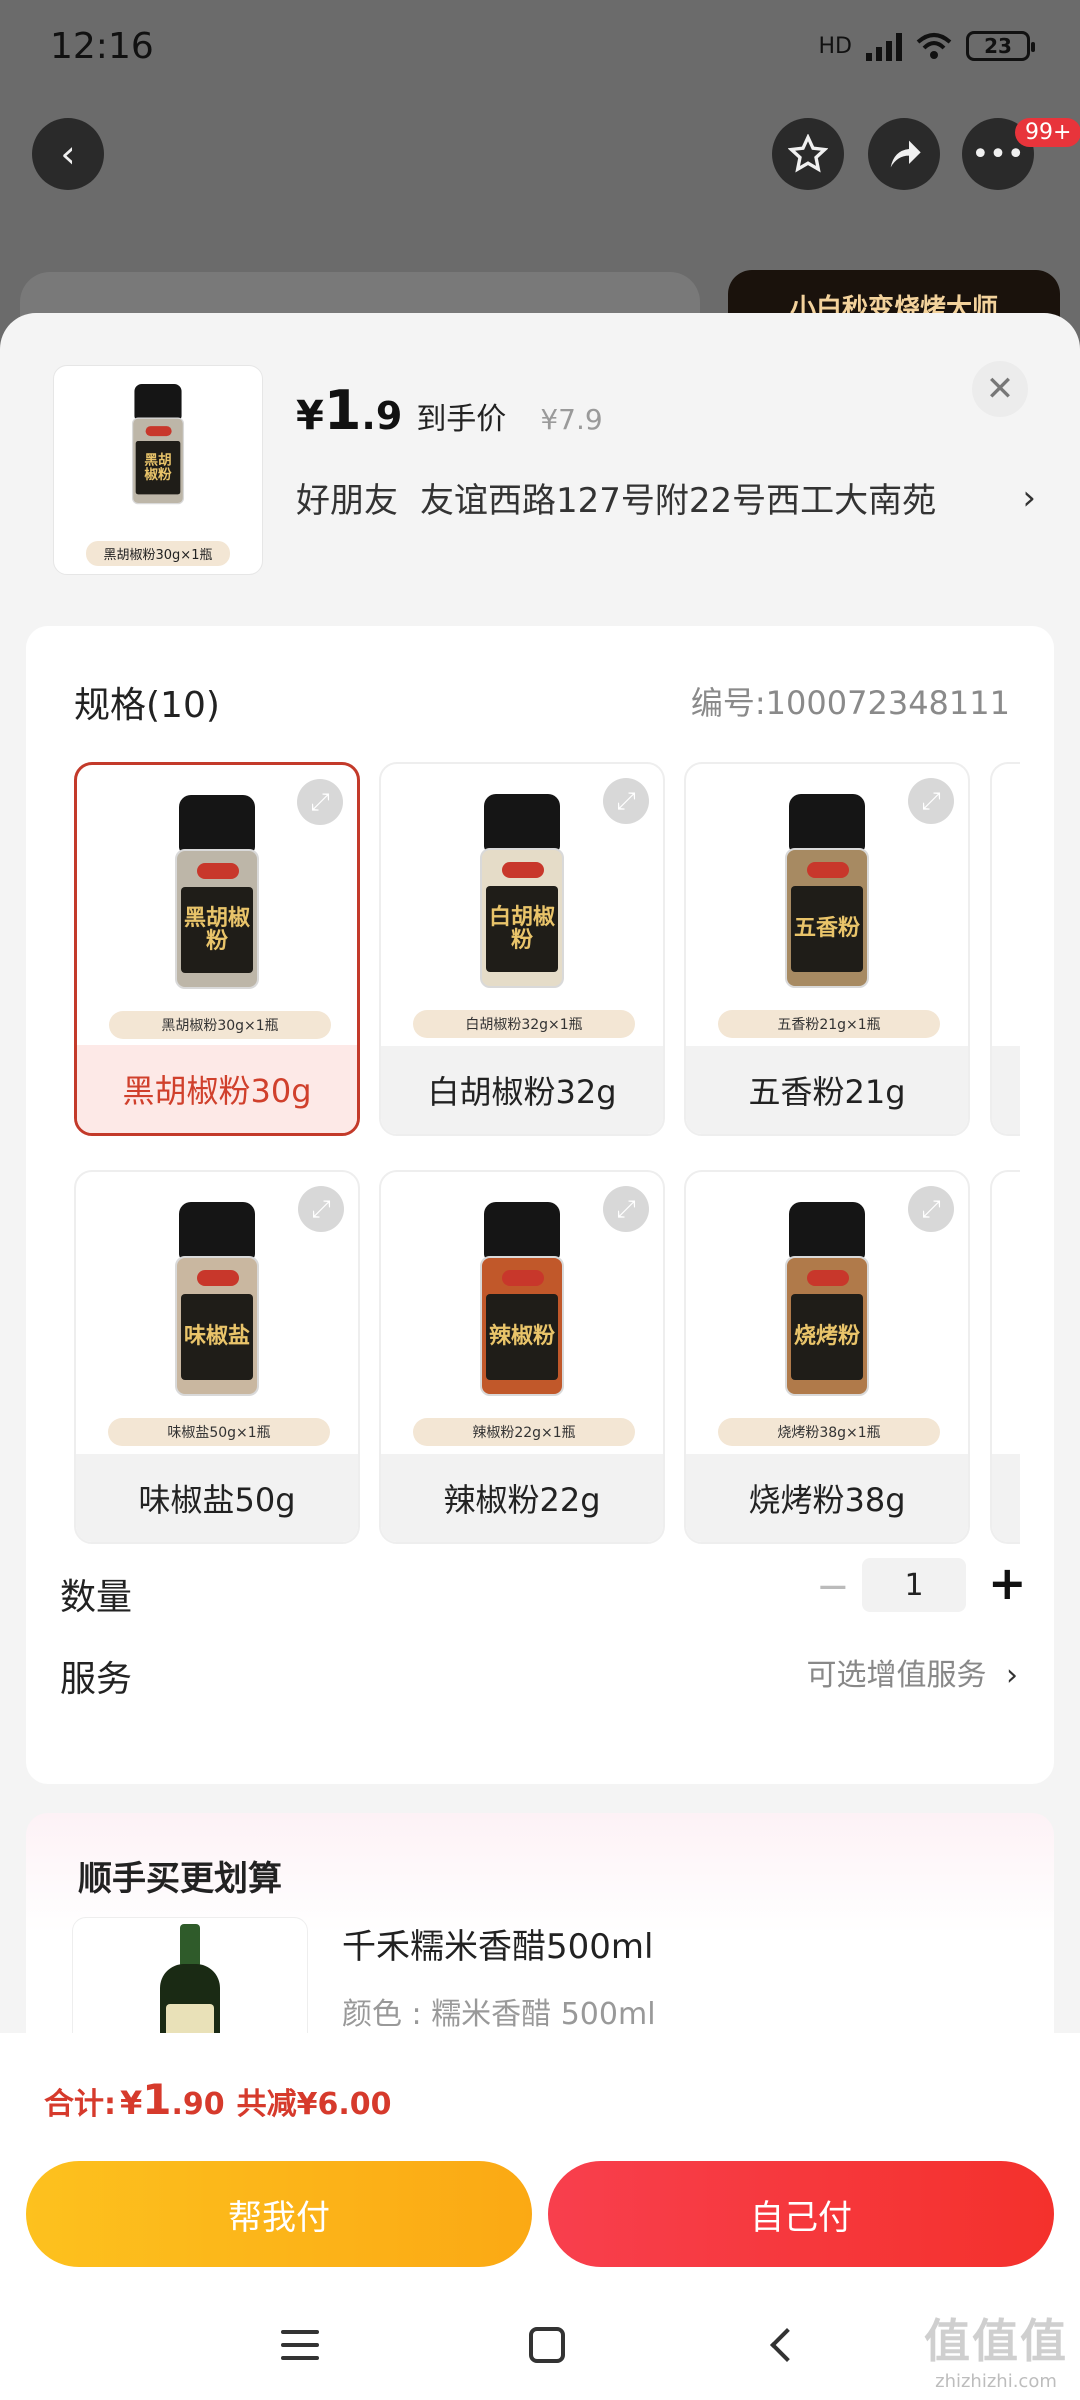 This screenshot has width=1080, height=2400. Describe the element at coordinates (217, 930) in the screenshot. I see `bottle-label: 黑胡椒粉` at that location.